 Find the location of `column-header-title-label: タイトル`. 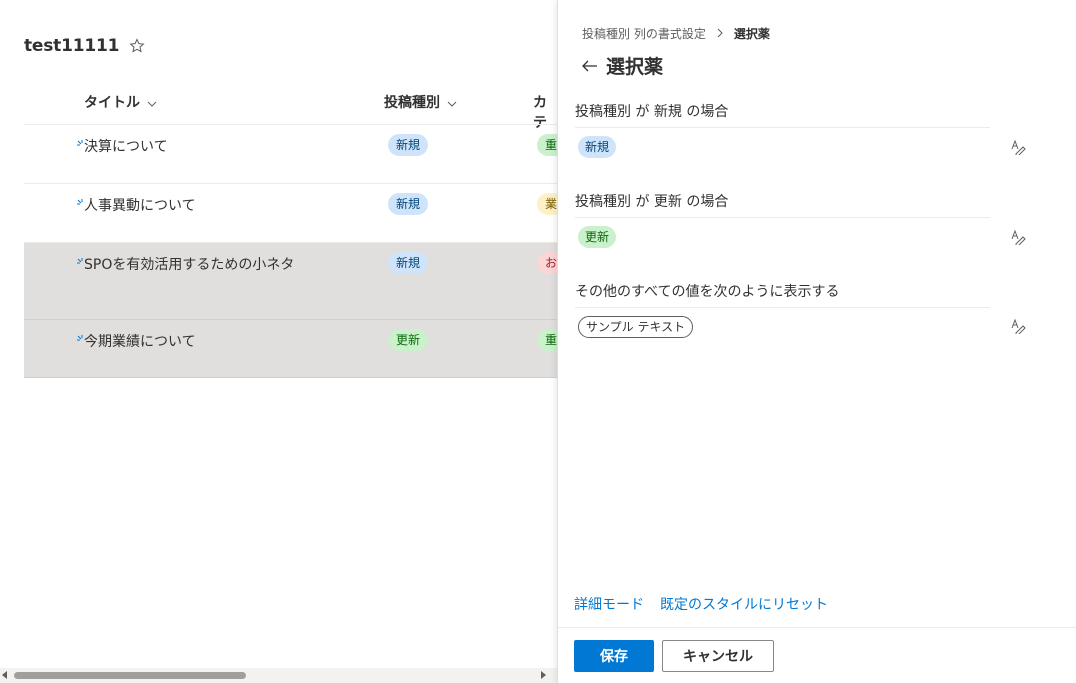

column-header-title-label: タイトル is located at coordinates (112, 103).